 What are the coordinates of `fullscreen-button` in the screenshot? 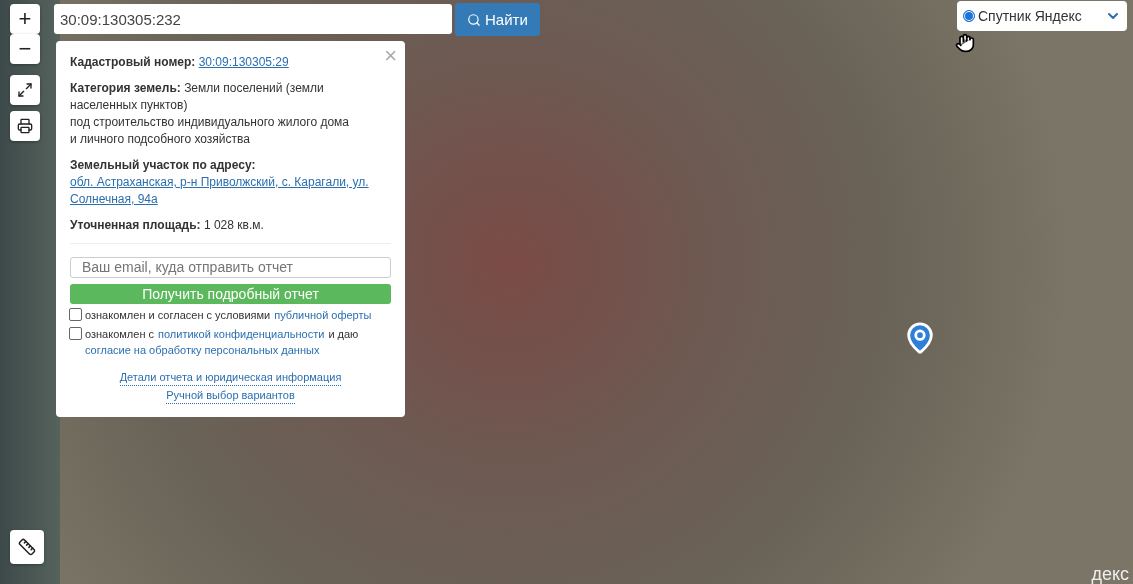 It's located at (25, 90).